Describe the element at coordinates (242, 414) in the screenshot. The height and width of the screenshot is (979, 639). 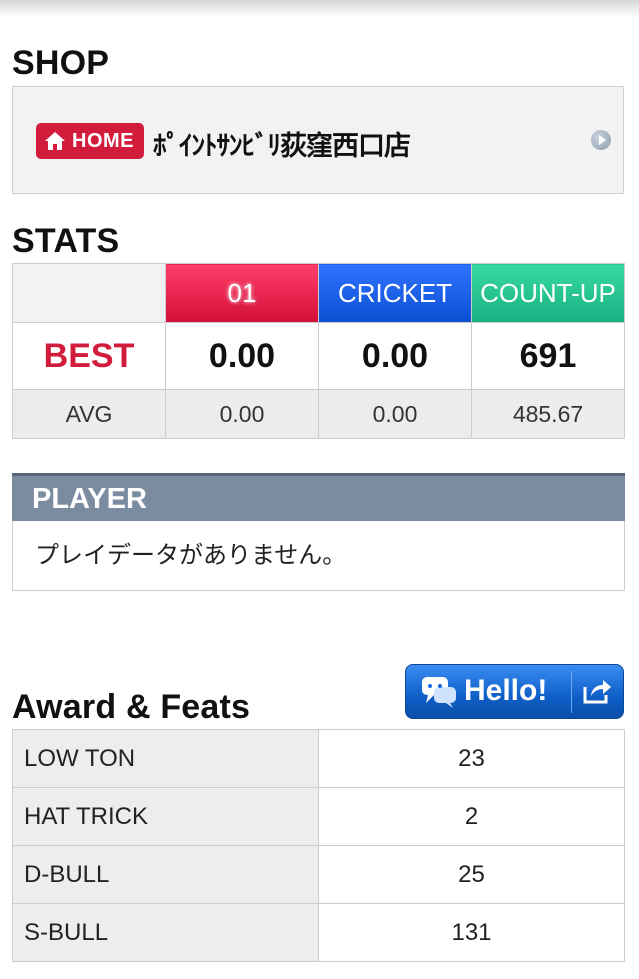
I see `avg-01: 0.00` at that location.